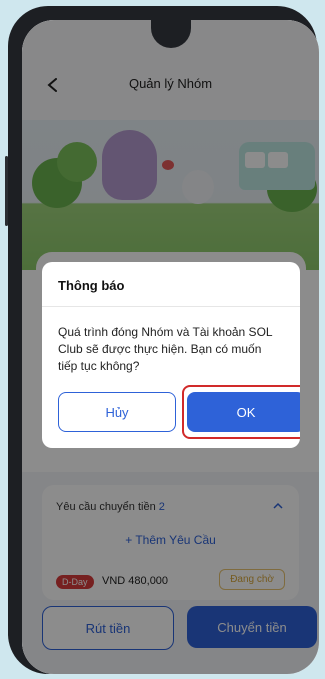 This screenshot has height=679, width=325. I want to click on cancel-button: Hủy, so click(117, 412).